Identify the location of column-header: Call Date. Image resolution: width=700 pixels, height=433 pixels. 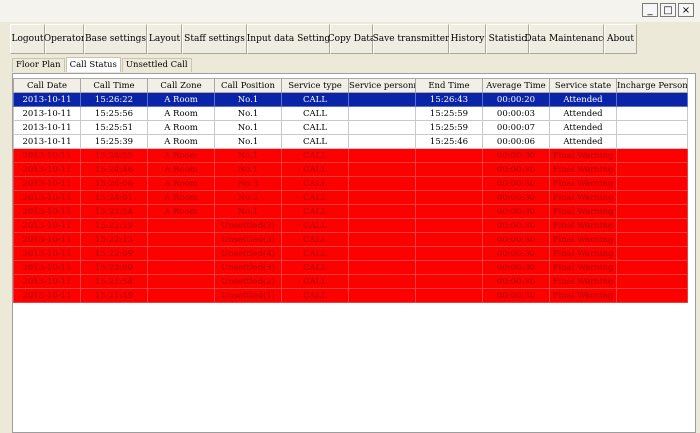
(47, 85).